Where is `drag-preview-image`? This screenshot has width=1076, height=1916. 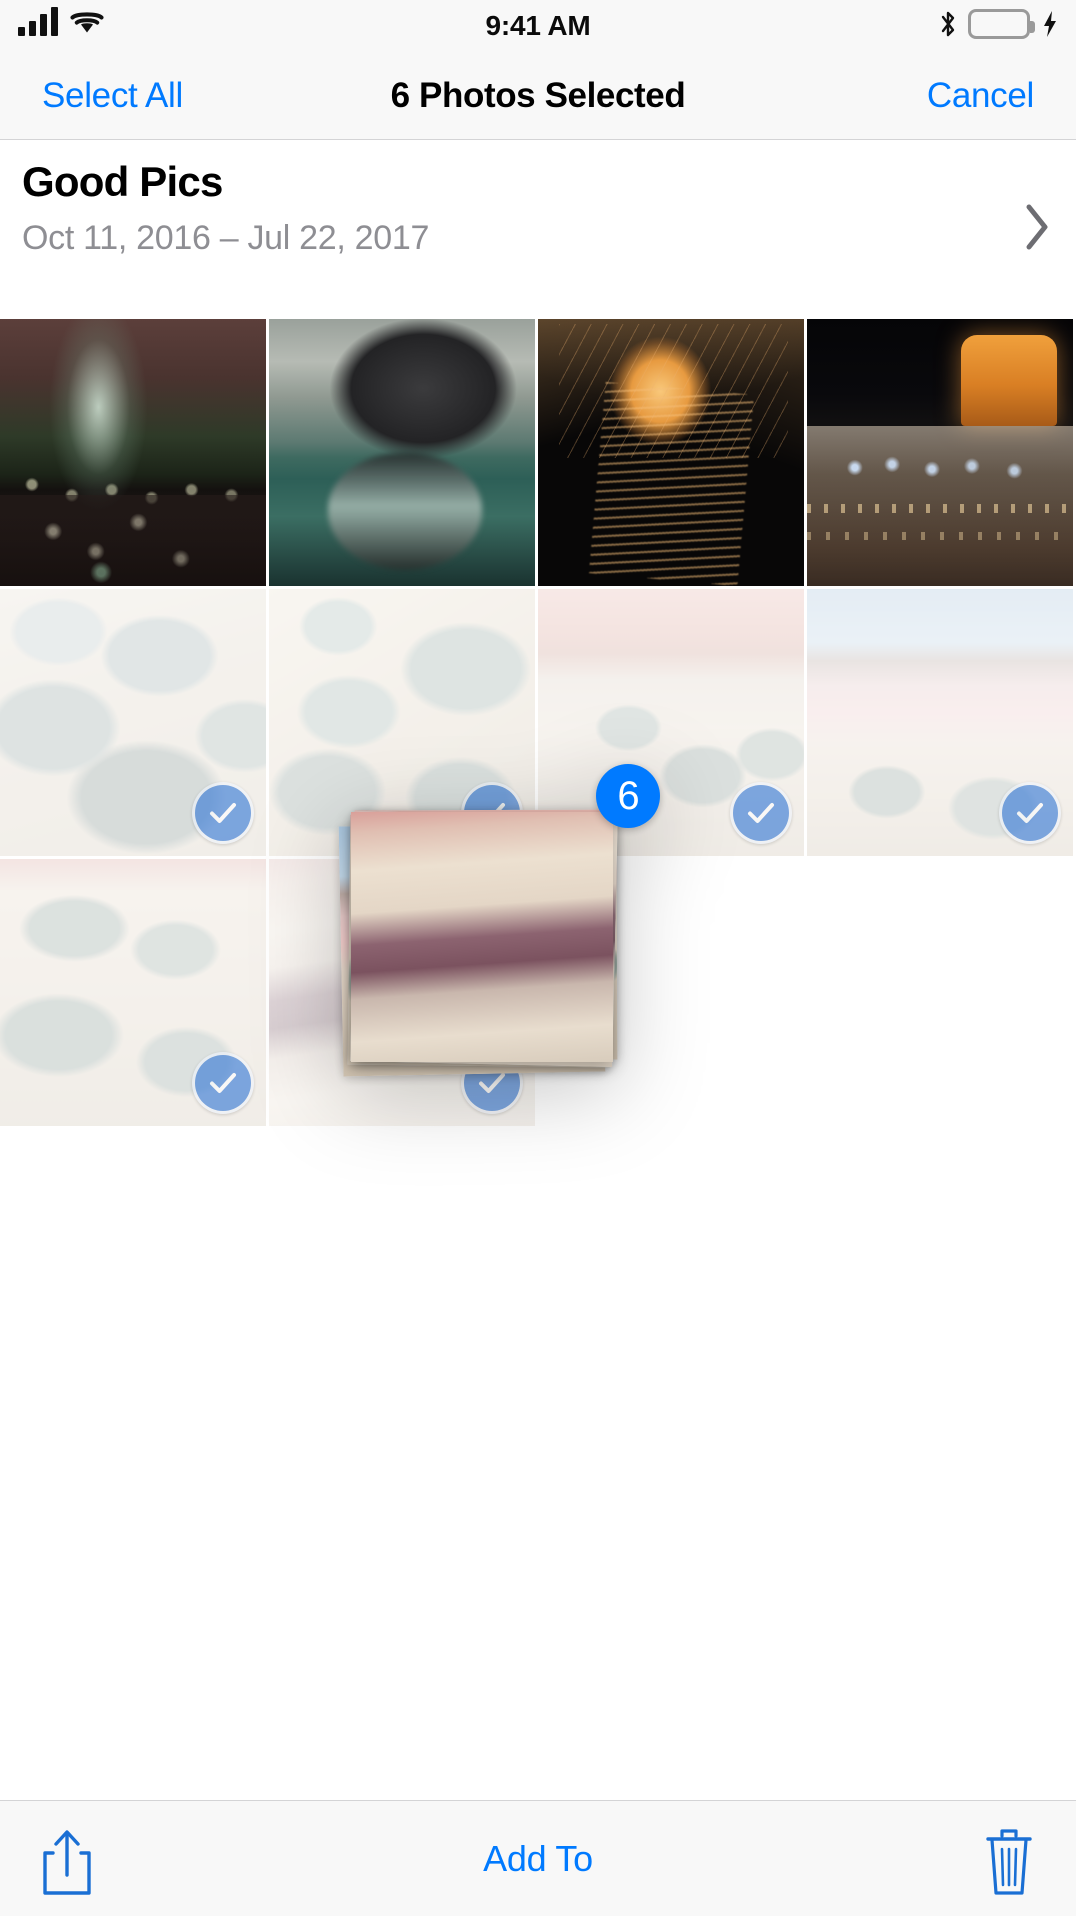 drag-preview-image is located at coordinates (482, 937).